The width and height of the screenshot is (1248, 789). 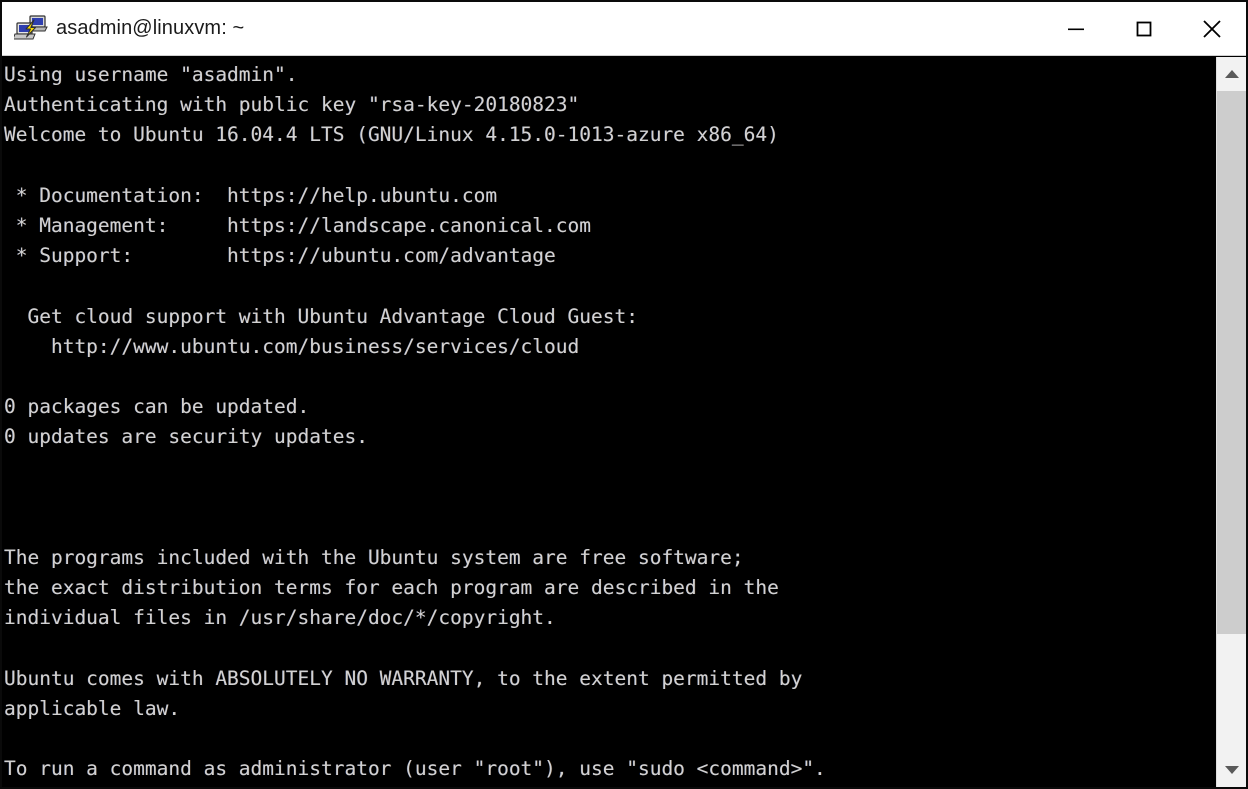 I want to click on terminal-scrollbar, so click(x=1231, y=422).